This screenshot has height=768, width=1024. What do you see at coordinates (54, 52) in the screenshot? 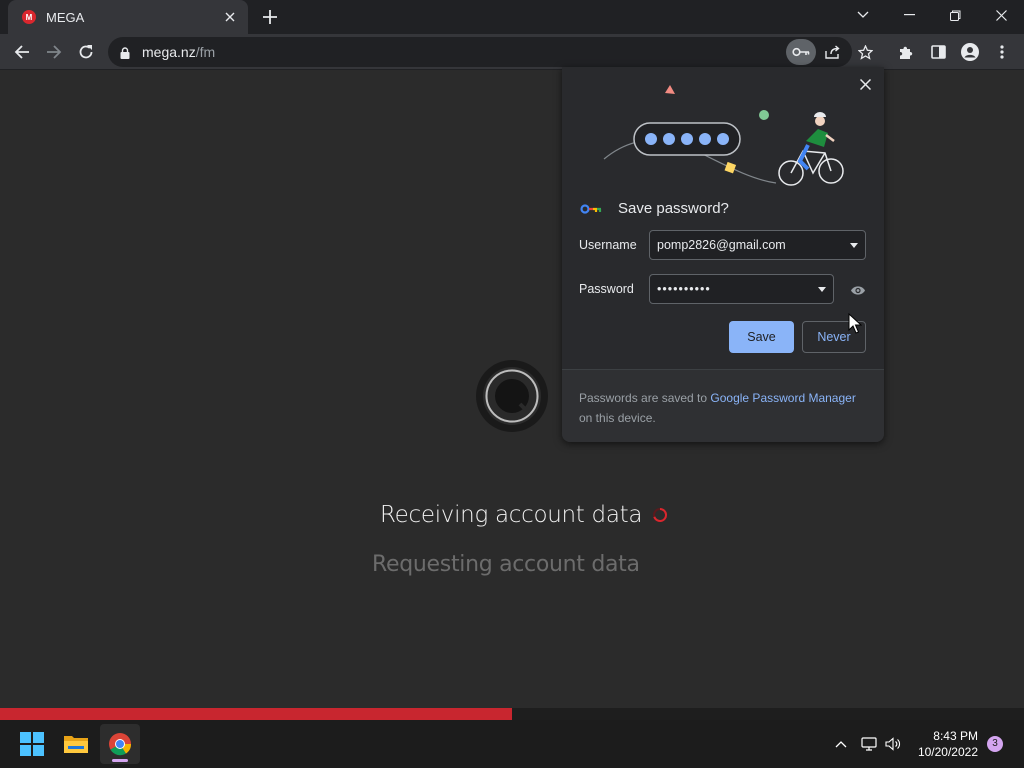
I see `forward-button` at bounding box center [54, 52].